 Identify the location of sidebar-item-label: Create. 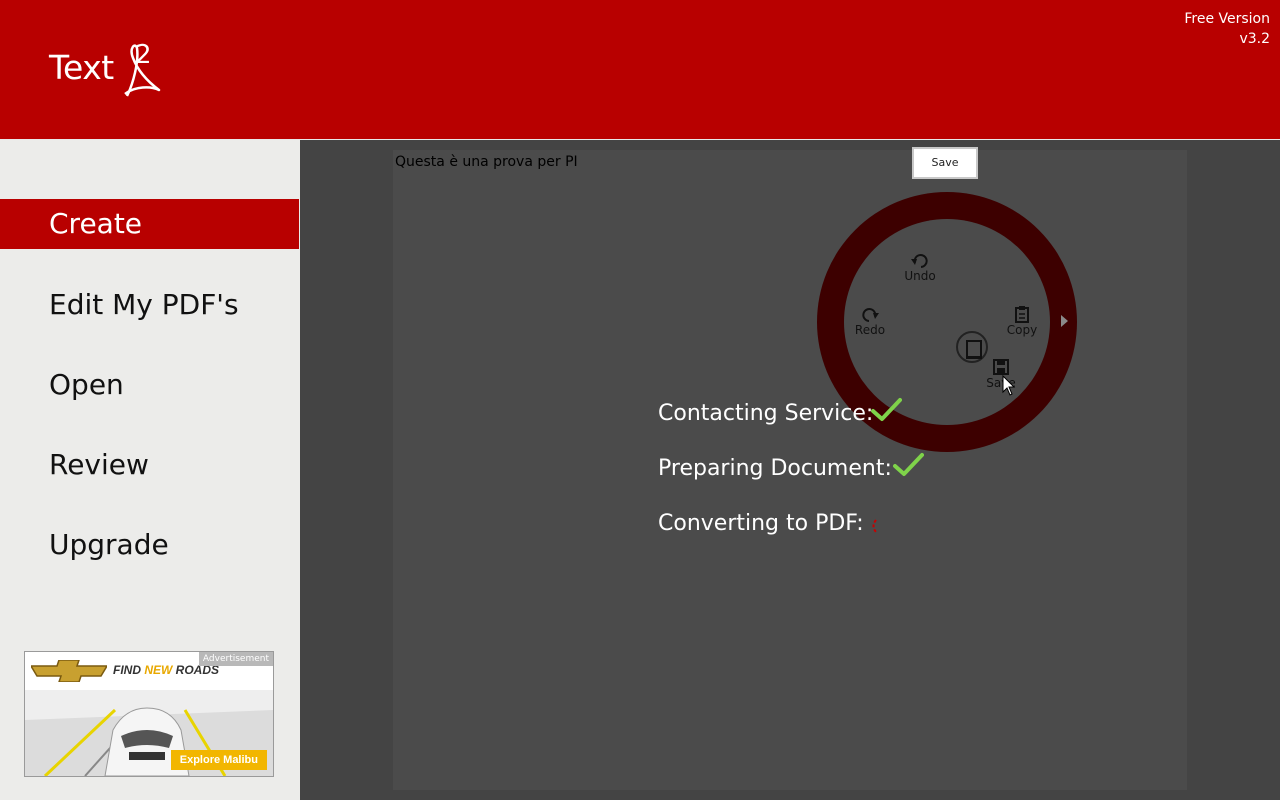
(96, 223).